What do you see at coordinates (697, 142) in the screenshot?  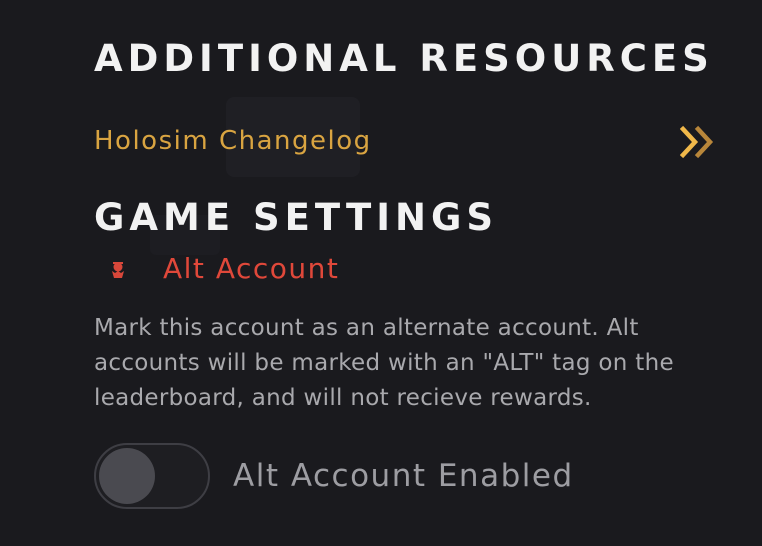 I see `double-chevron-right-icon` at bounding box center [697, 142].